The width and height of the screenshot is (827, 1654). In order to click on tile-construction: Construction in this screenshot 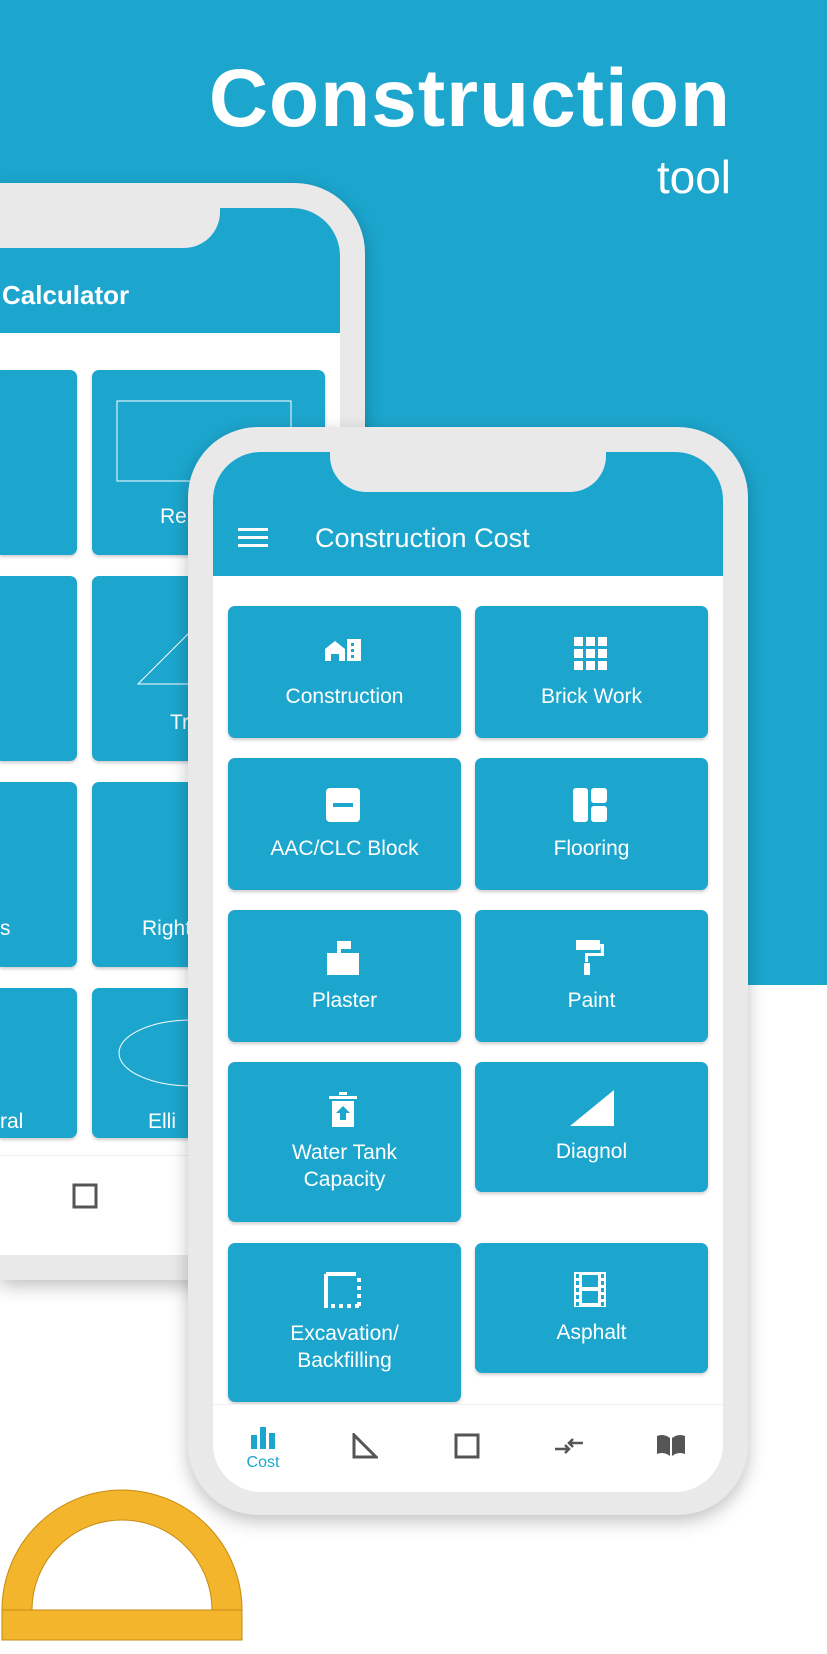, I will do `click(344, 672)`.